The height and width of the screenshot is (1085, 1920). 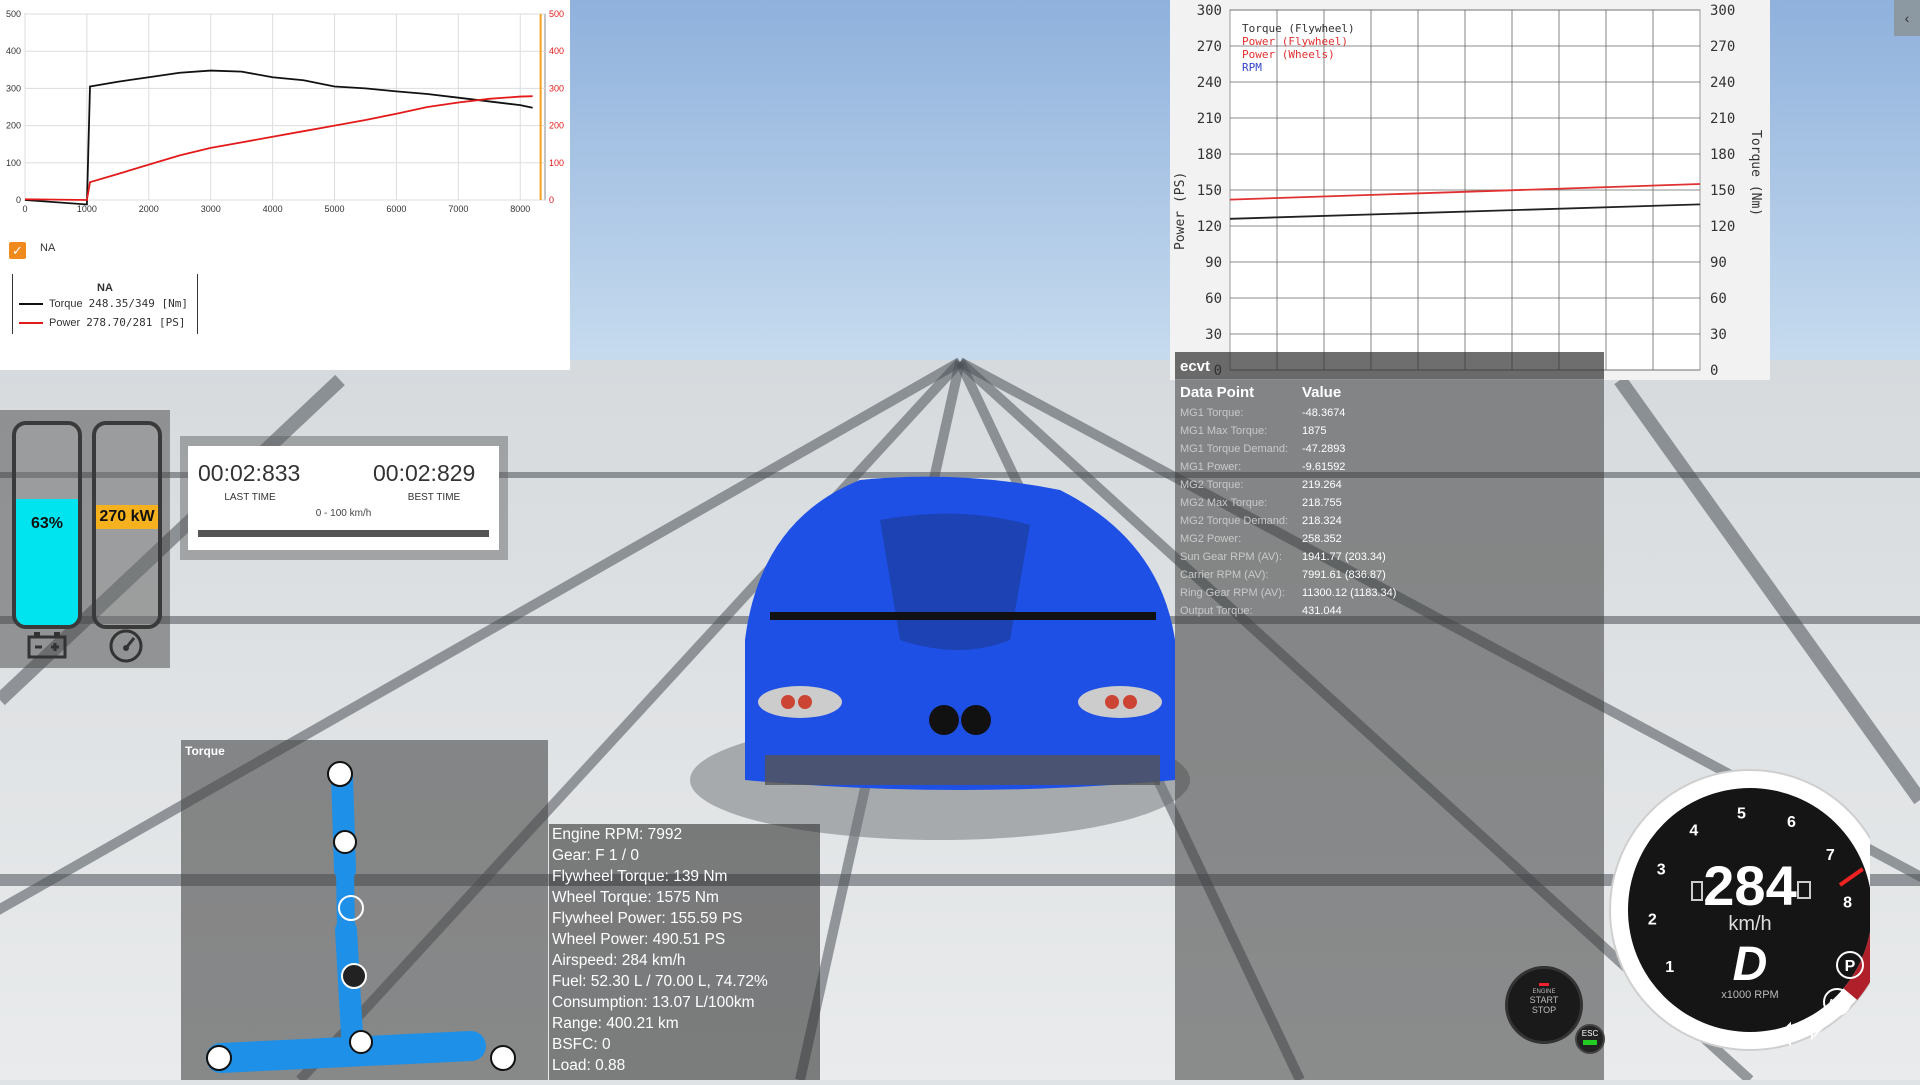 I want to click on ecvt-row: Carrier RPM (AV): 7991.61 (836.87), so click(x=1288, y=575).